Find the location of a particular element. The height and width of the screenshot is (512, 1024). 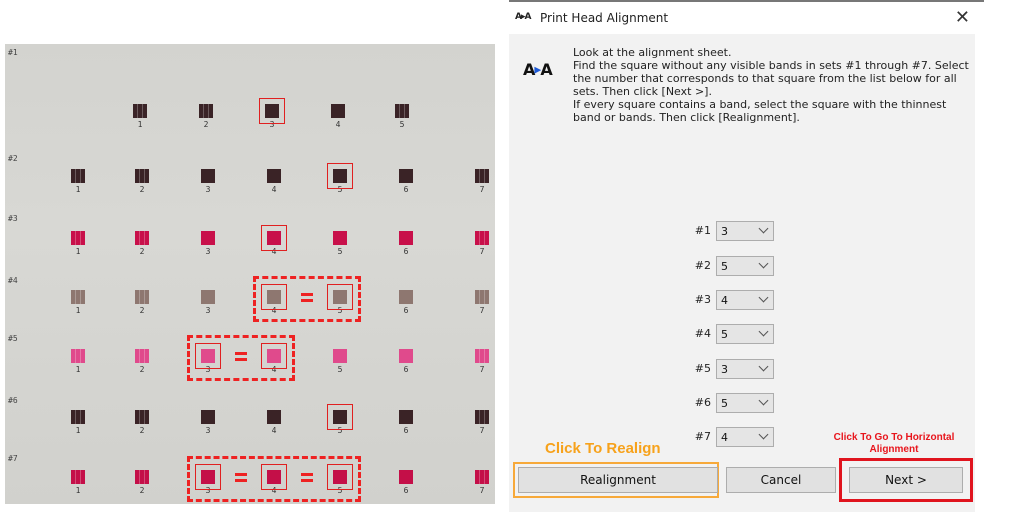

set-7-select: 4 is located at coordinates (745, 437).